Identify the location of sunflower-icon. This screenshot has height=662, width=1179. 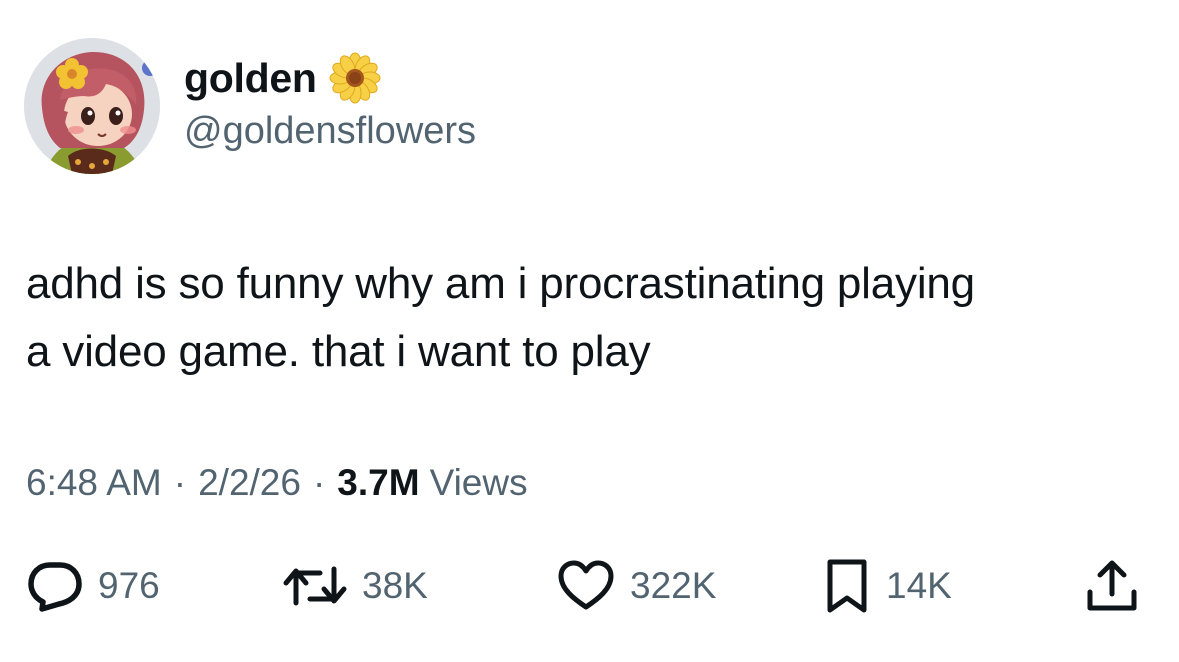
(355, 78).